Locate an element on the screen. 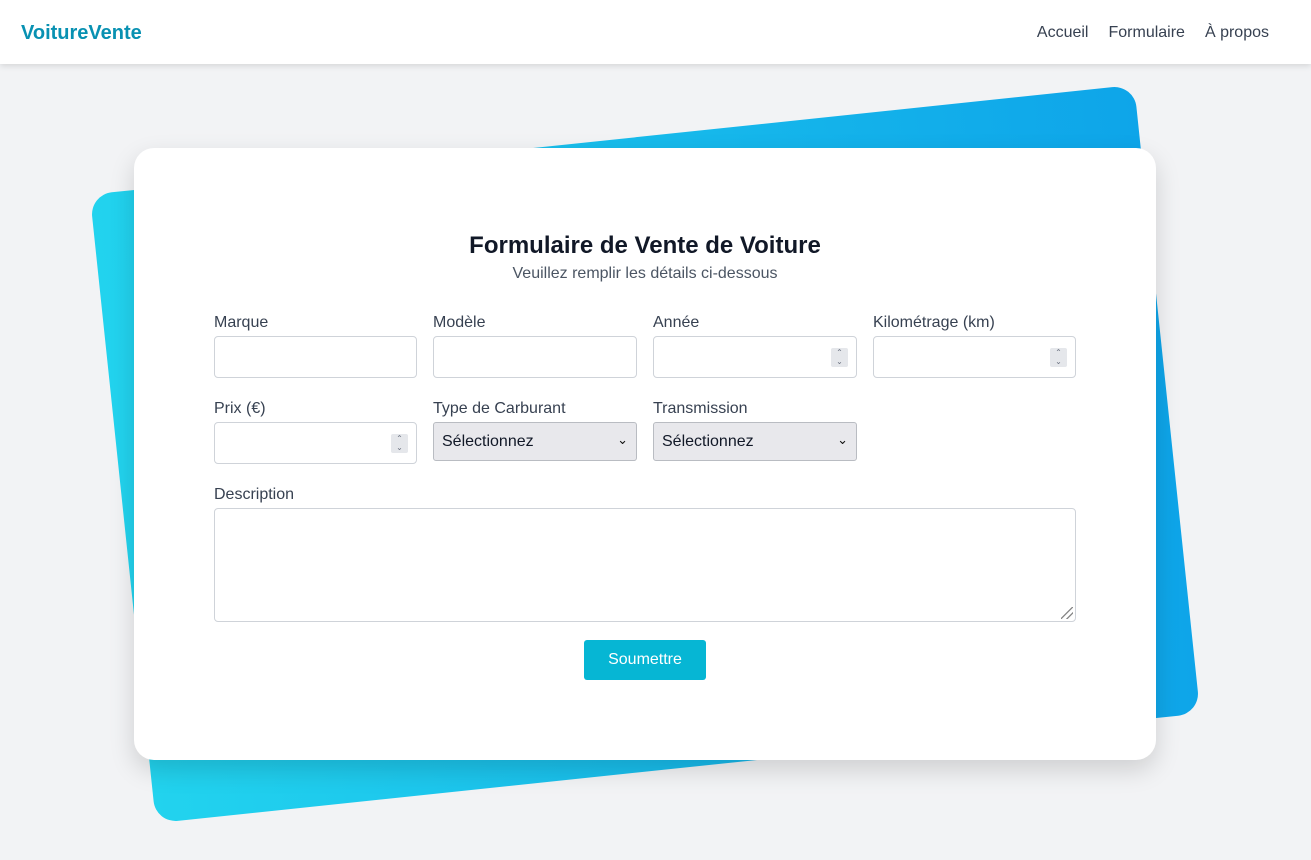 The height and width of the screenshot is (860, 1311). form-title: Formulaire de Vente de Voiture is located at coordinates (645, 245).